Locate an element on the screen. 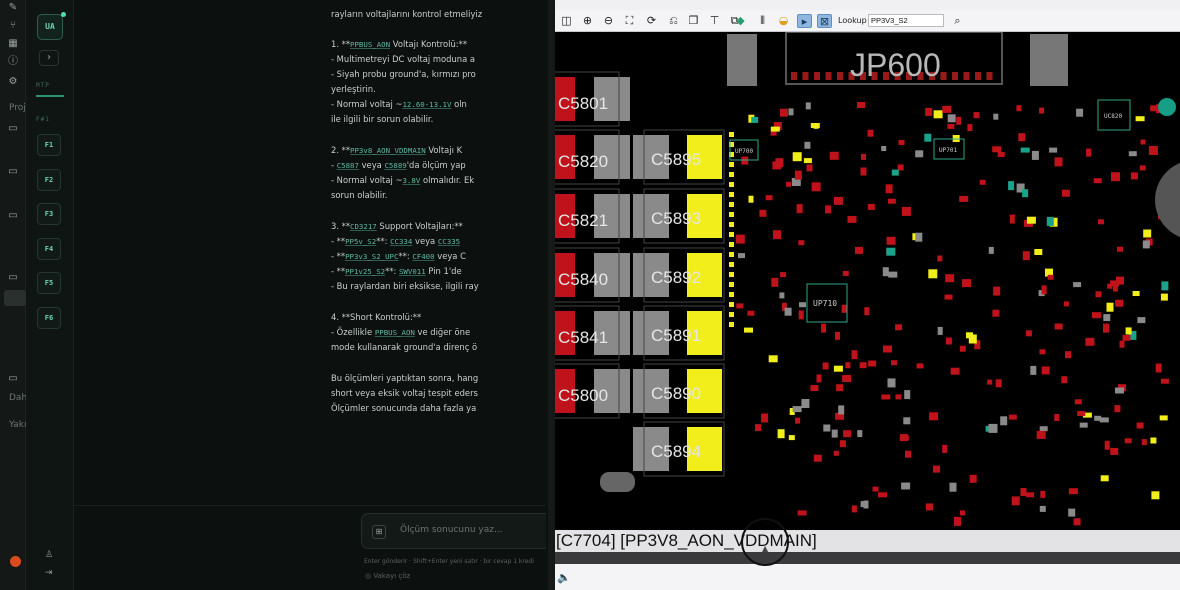  code-ref: PP3v3_S2_UPC is located at coordinates (371, 256).